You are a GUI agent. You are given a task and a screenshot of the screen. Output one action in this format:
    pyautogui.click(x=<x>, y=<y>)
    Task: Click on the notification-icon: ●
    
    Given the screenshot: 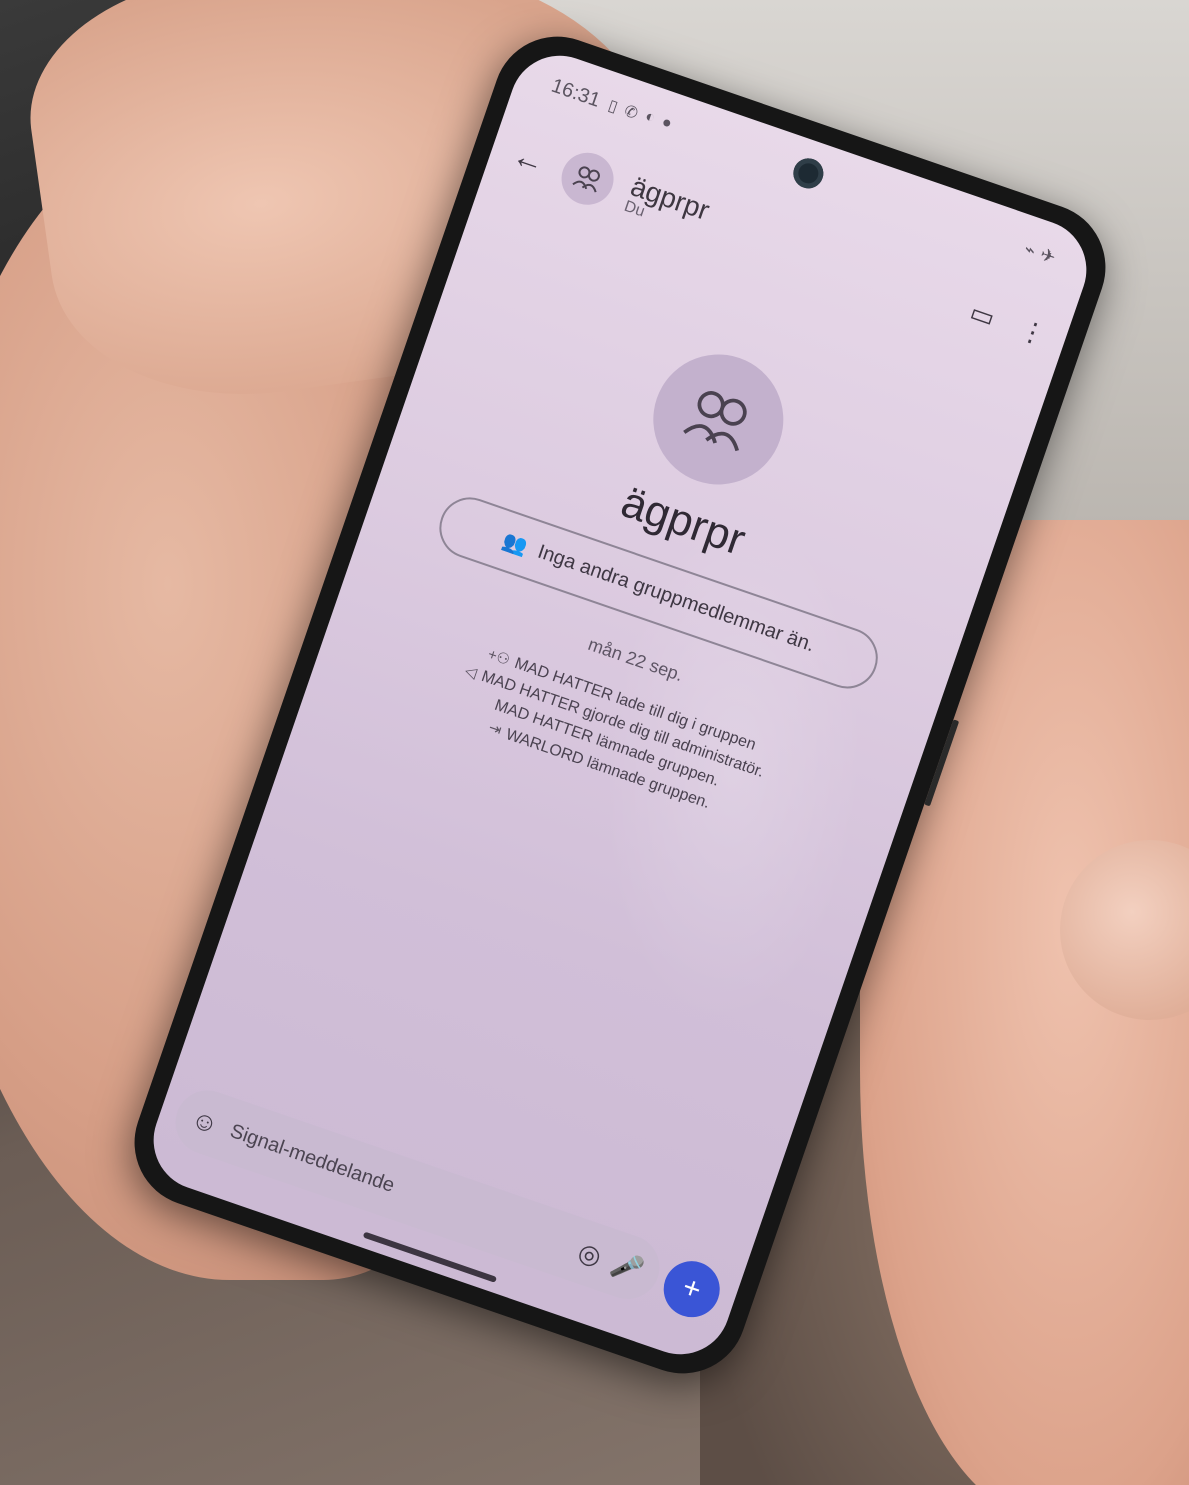 What is the action you would take?
    pyautogui.click(x=667, y=123)
    